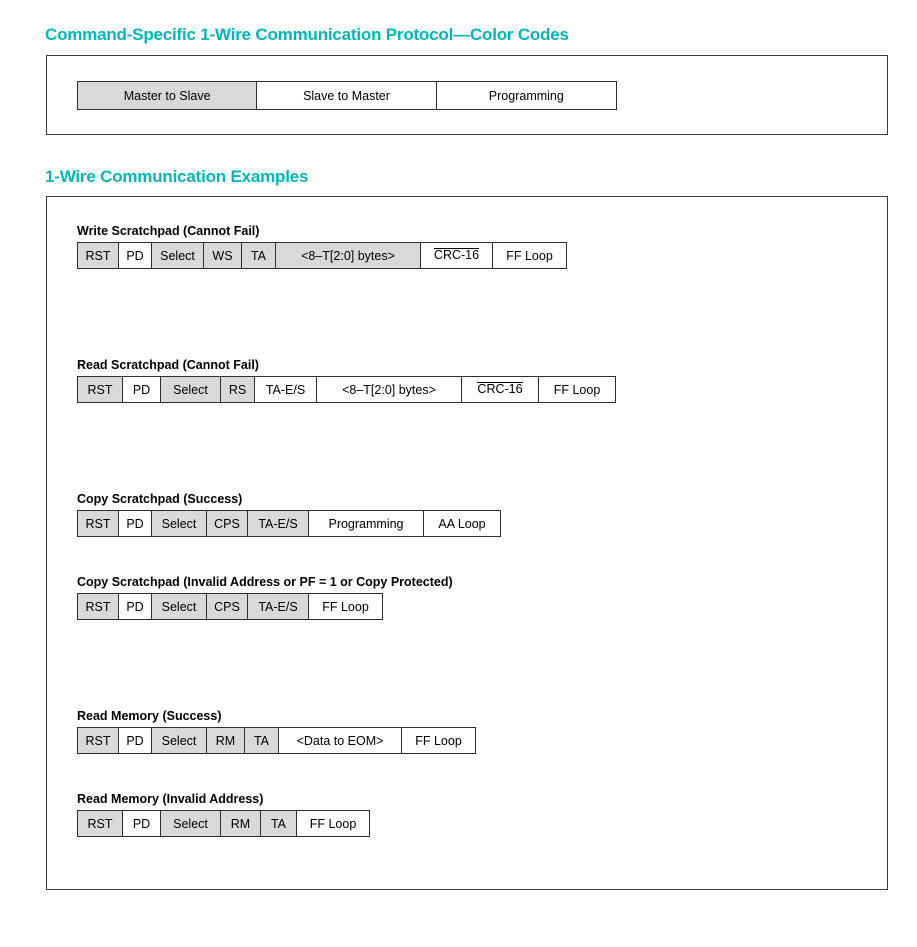 Image resolution: width=917 pixels, height=947 pixels. Describe the element at coordinates (149, 716) in the screenshot. I see `example-title: Read Memory (Success)` at that location.